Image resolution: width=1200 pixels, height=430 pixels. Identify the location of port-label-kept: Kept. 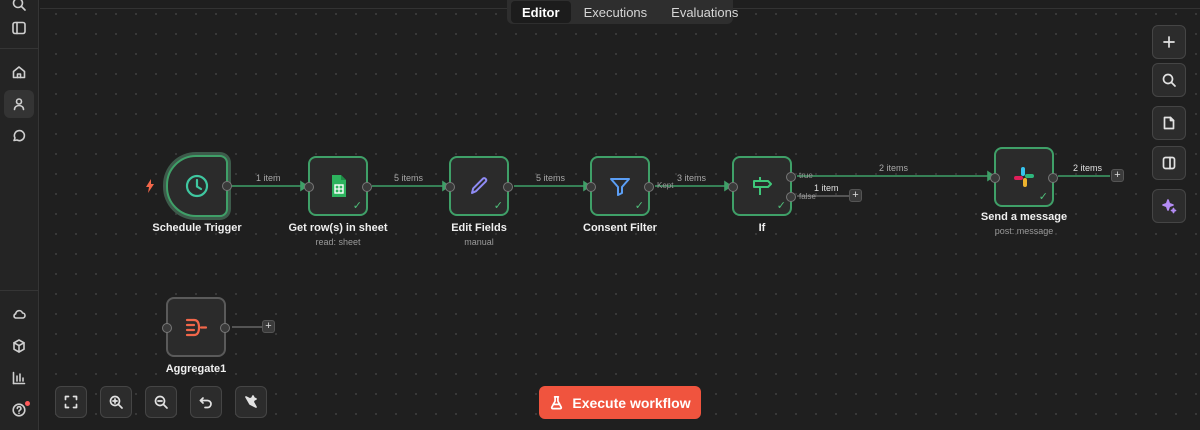
(665, 185).